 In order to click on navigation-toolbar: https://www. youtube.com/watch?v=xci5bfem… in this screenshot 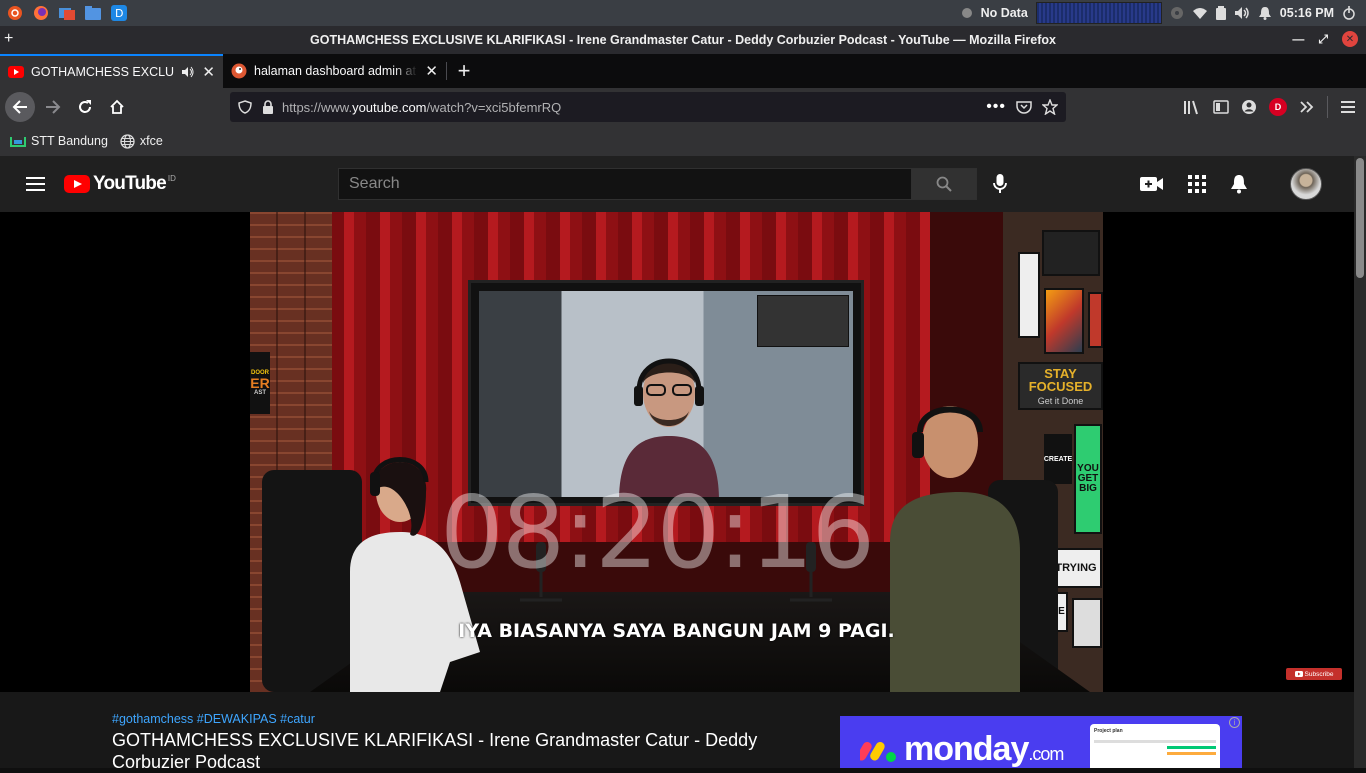, I will do `click(683, 107)`.